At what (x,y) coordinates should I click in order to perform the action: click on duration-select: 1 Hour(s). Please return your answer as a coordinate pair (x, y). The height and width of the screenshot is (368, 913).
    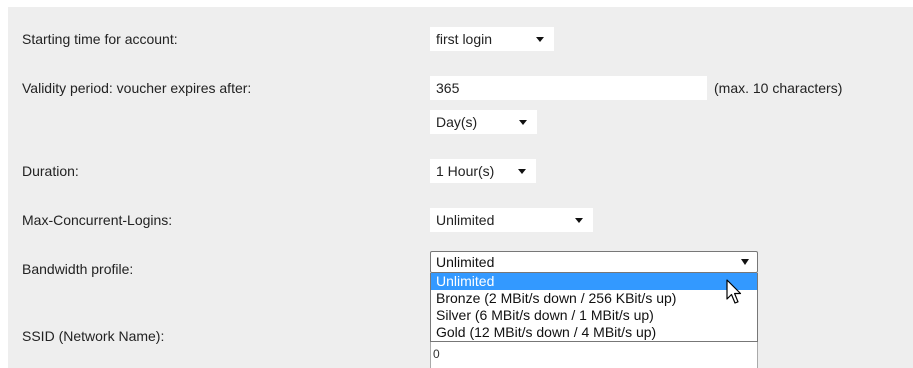
    Looking at the image, I should click on (483, 171).